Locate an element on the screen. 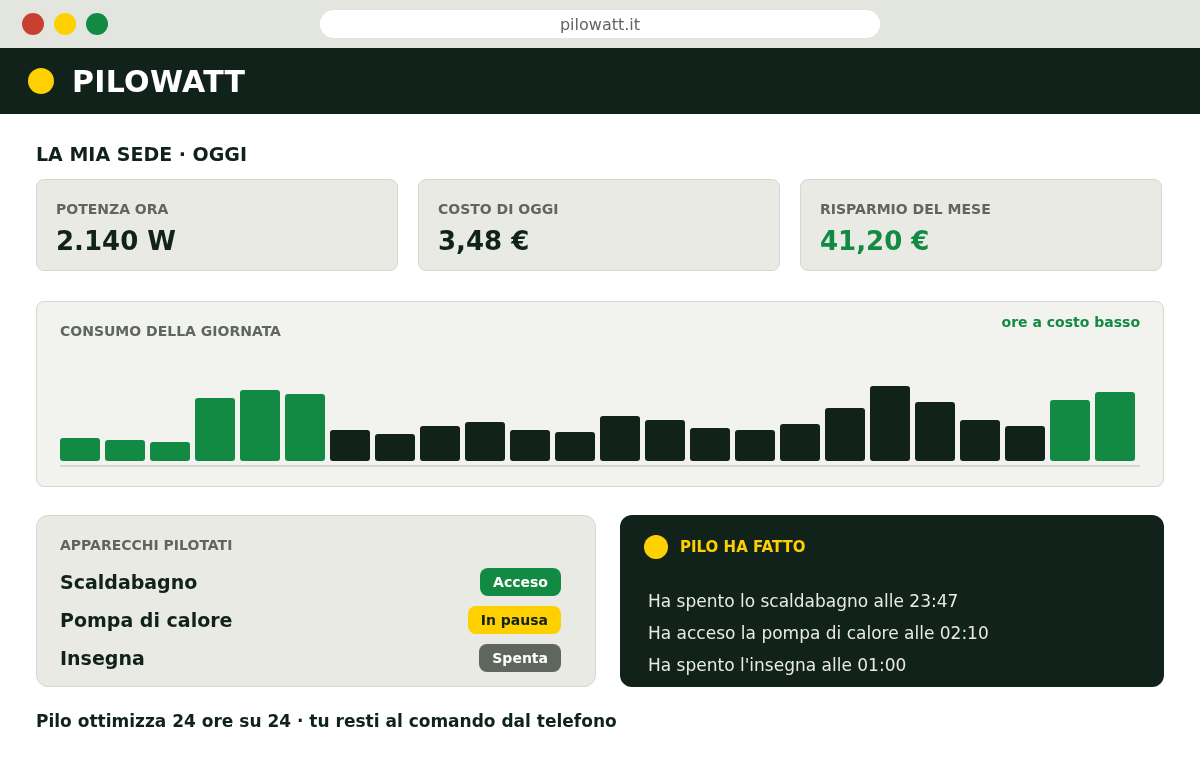  brand-name: PILOWATT is located at coordinates (159, 81).